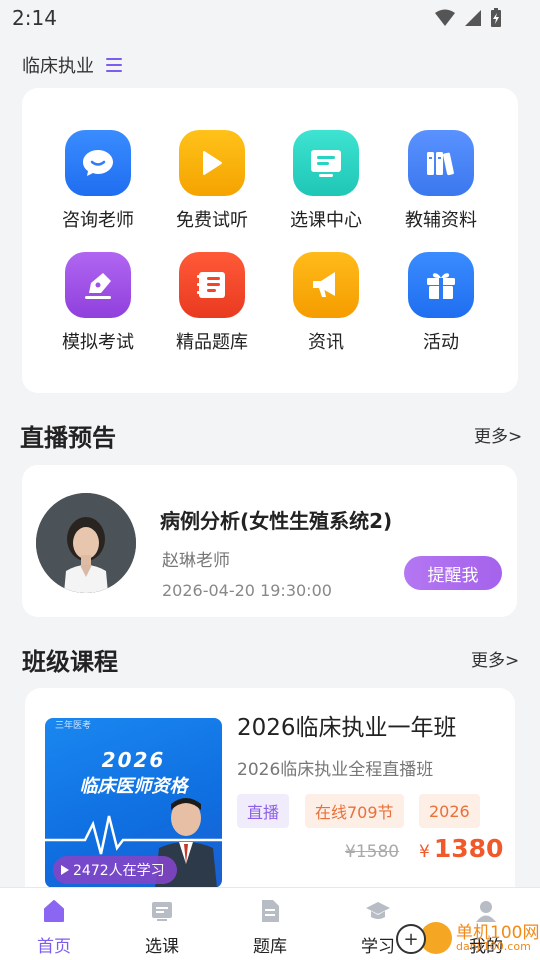 Image resolution: width=540 pixels, height=960 pixels. What do you see at coordinates (354, 811) in the screenshot?
I see `course-tag: 在线709节` at bounding box center [354, 811].